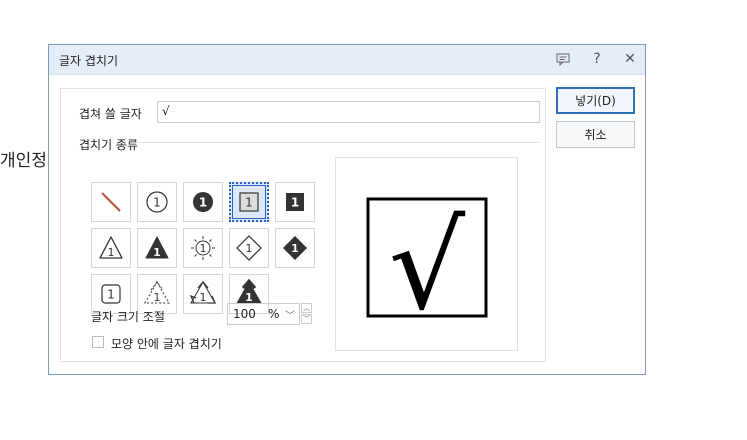  I want to click on overlap-type-option, so click(111, 202).